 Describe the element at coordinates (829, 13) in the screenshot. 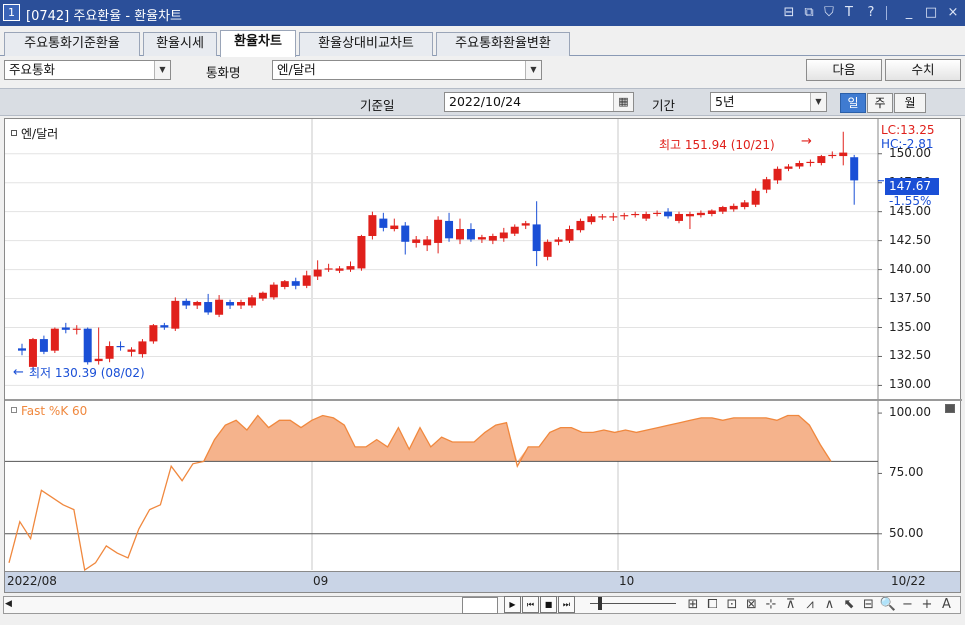

I see `pin-icon: ⛉` at that location.